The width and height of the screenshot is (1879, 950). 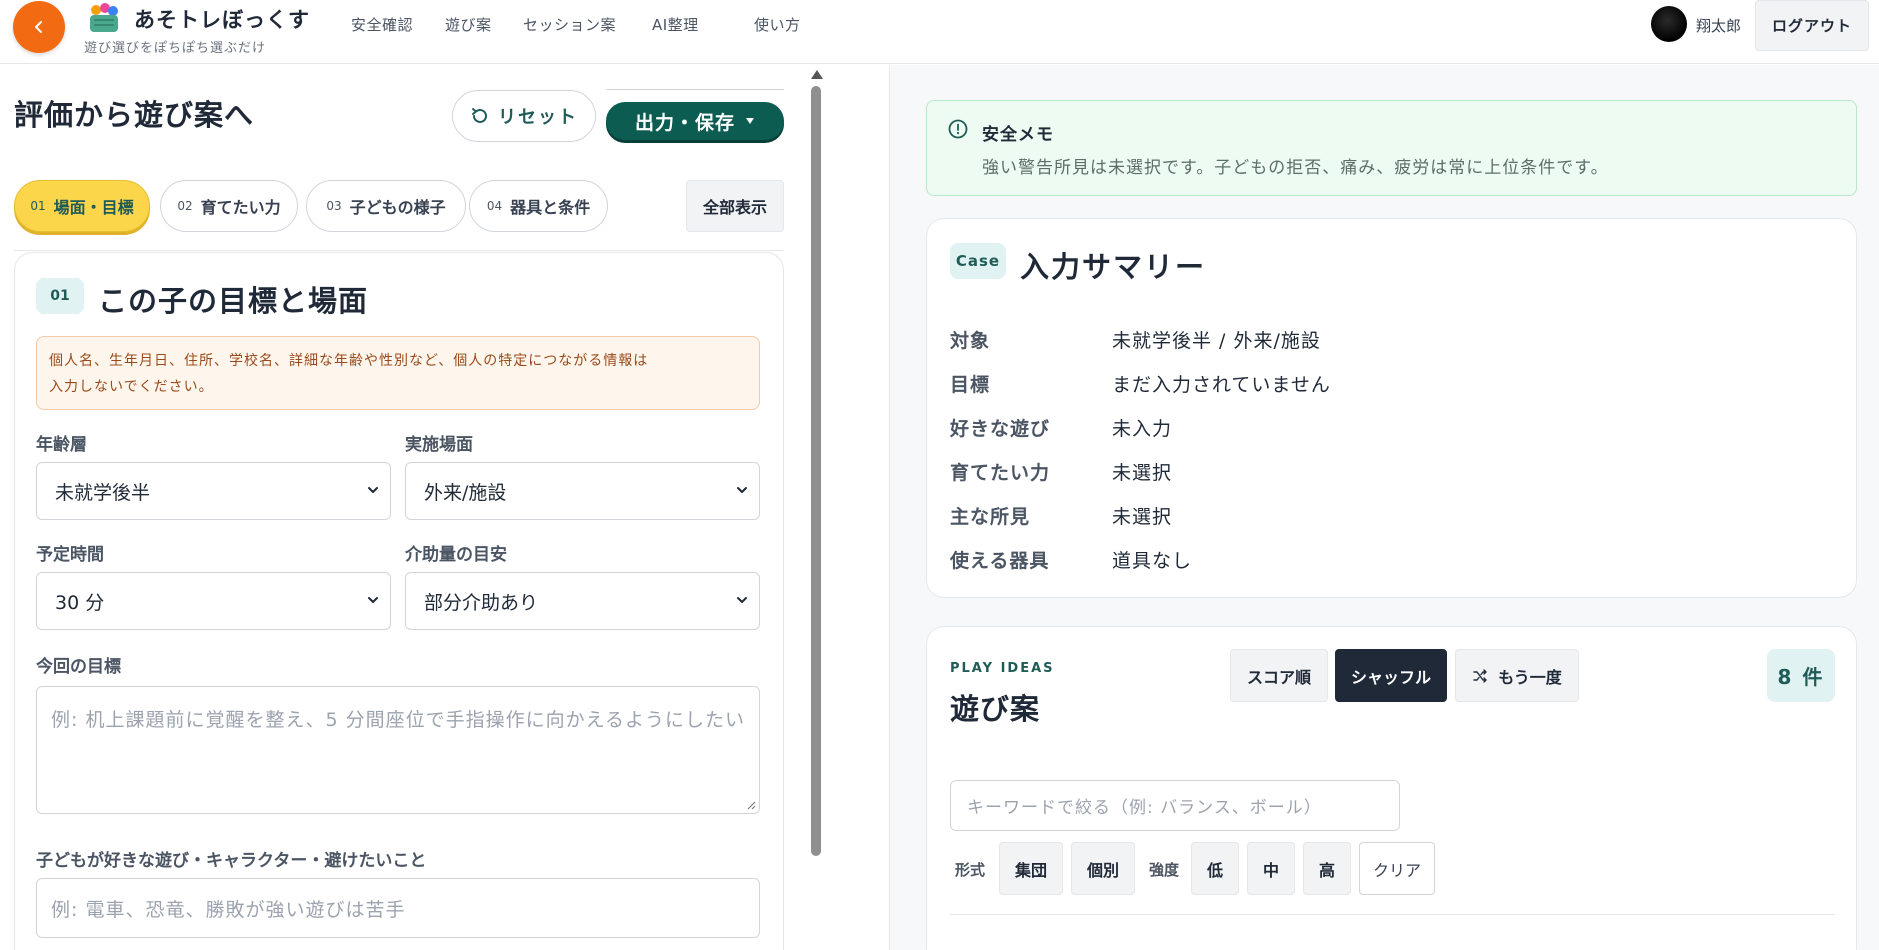 What do you see at coordinates (175, 48) in the screenshot?
I see `app-subtitle: 遊び選びをぽちぽち選ぶだけ` at bounding box center [175, 48].